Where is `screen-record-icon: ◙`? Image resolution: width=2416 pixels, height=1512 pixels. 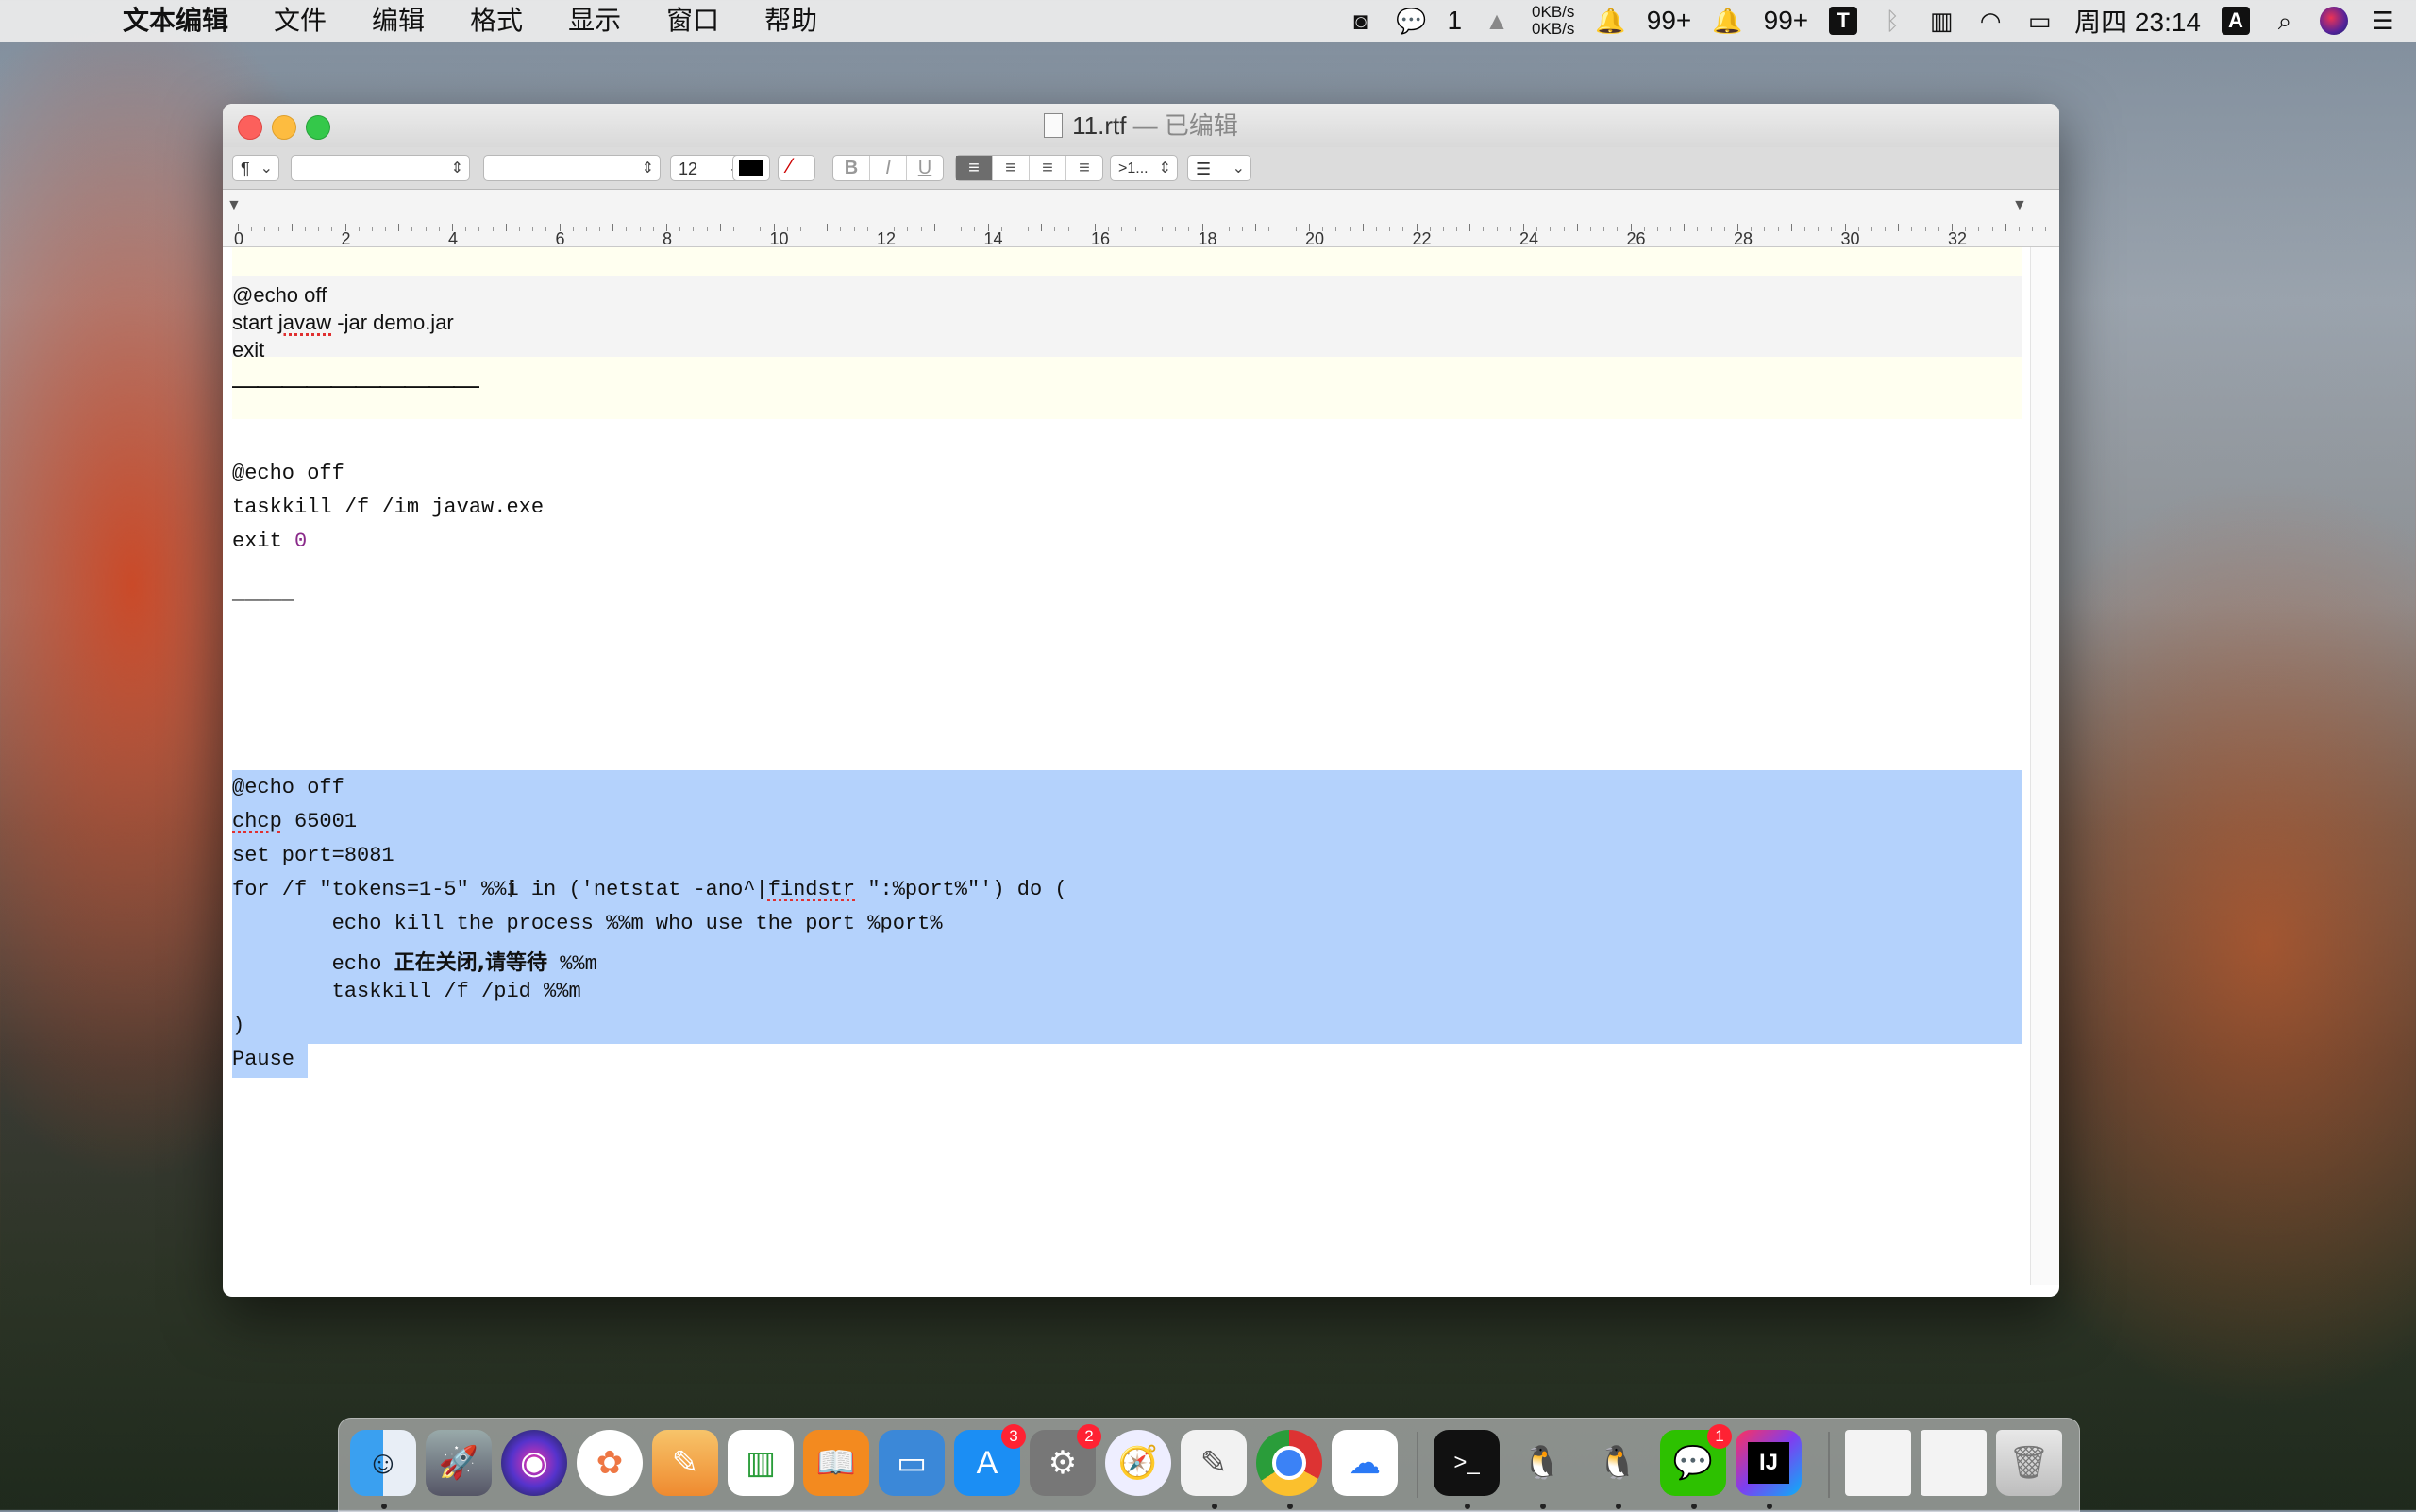
screen-record-icon: ◙ is located at coordinates (1361, 21).